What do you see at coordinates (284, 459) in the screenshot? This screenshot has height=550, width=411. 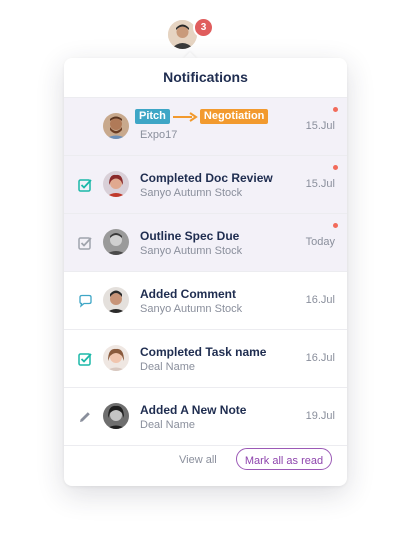 I see `mark-all-read-button: Mark all as read` at bounding box center [284, 459].